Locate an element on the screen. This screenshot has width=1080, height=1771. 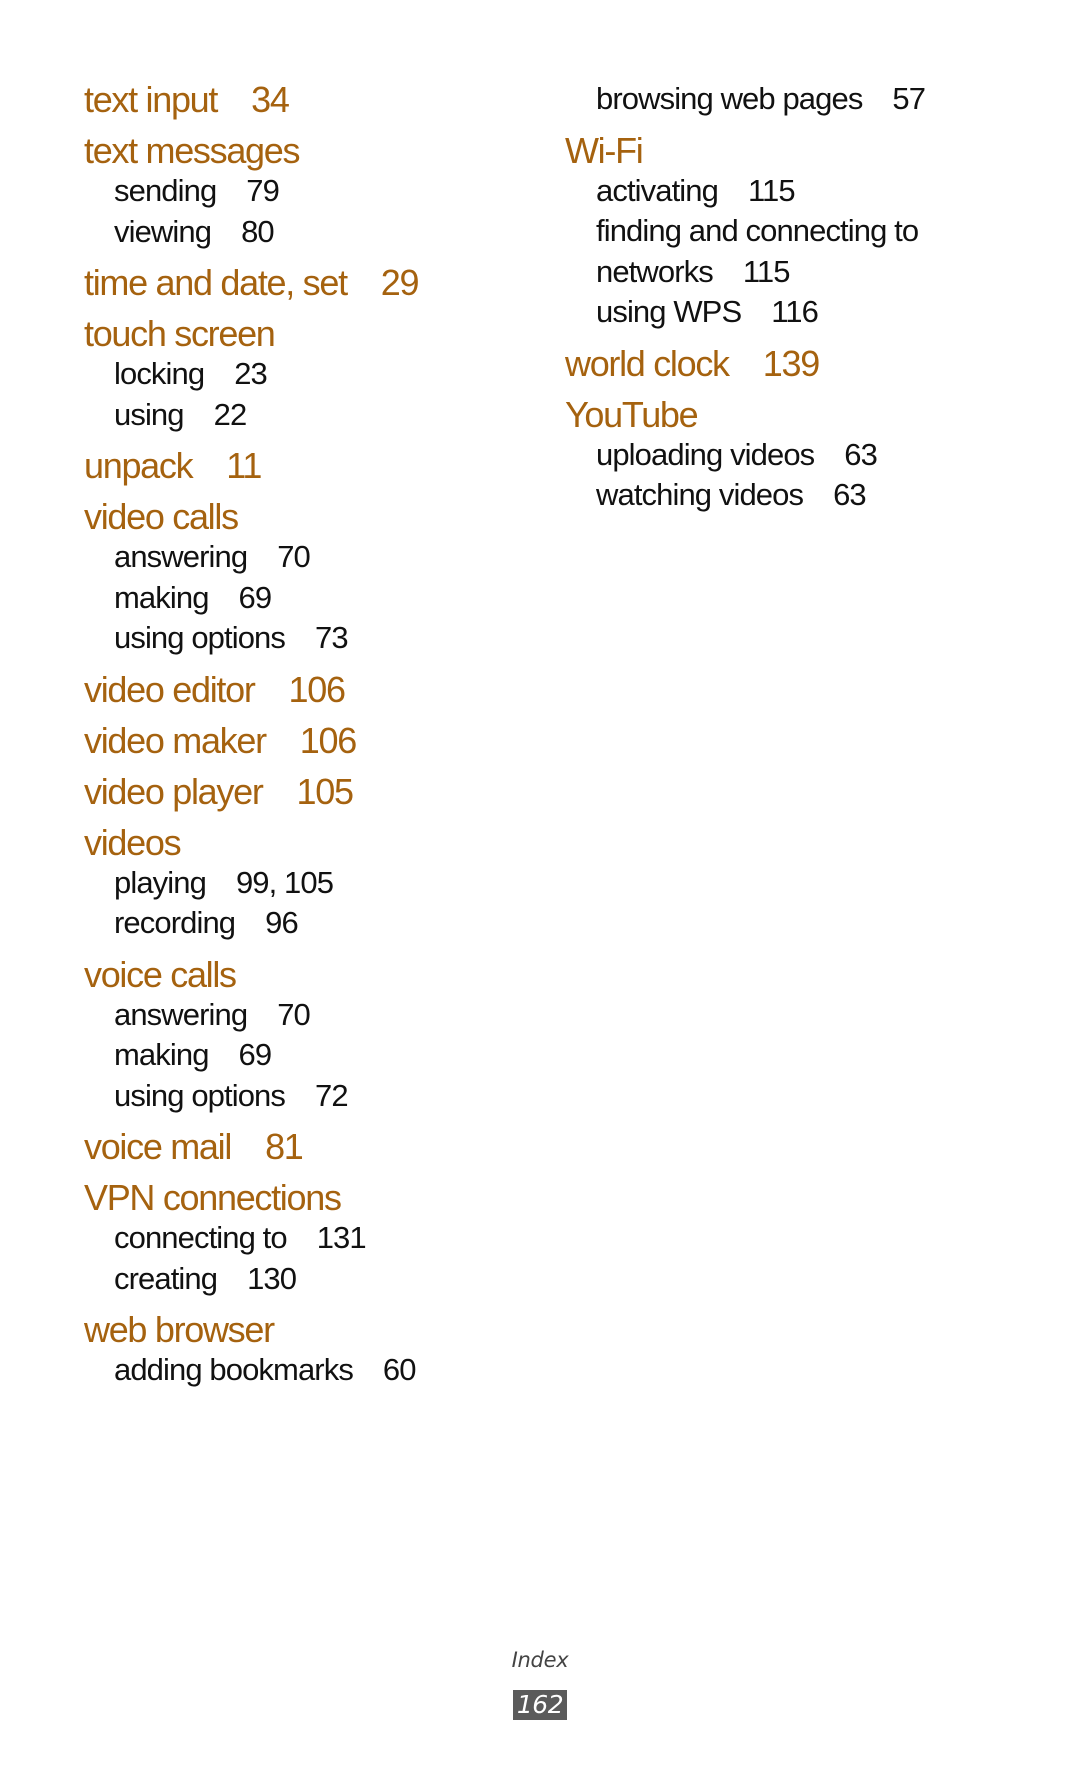
index-subentry: viewing 80 is located at coordinates (314, 232).